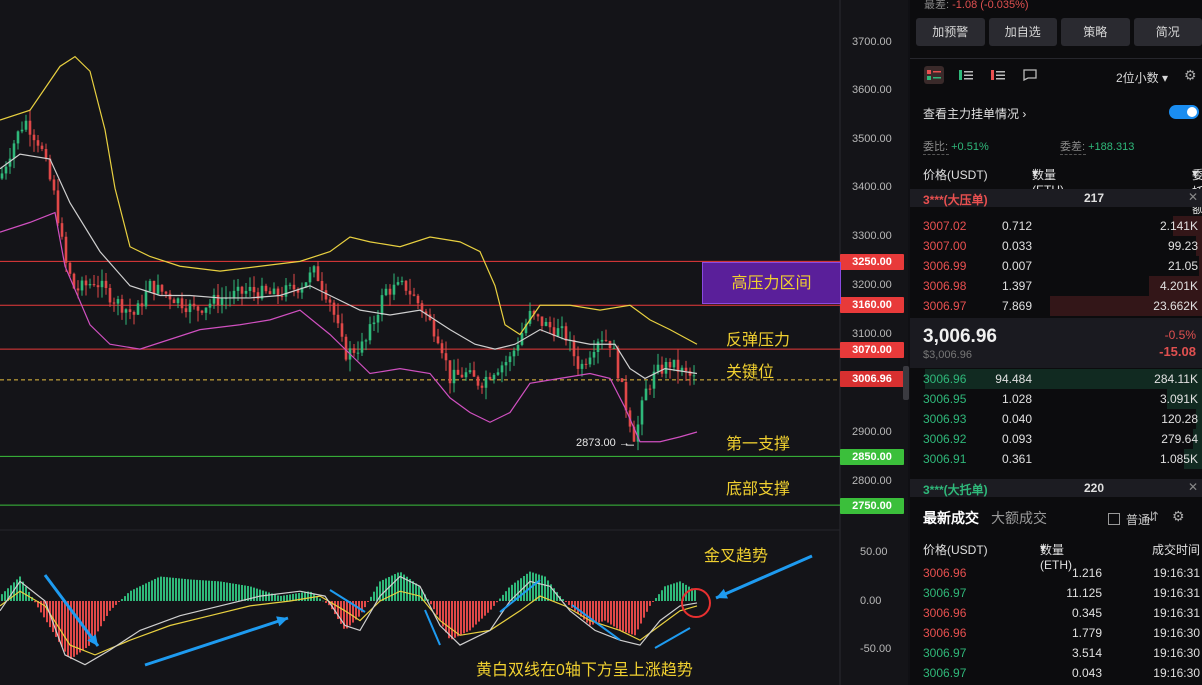  What do you see at coordinates (1030, 75) in the screenshot?
I see `expand-icon` at bounding box center [1030, 75].